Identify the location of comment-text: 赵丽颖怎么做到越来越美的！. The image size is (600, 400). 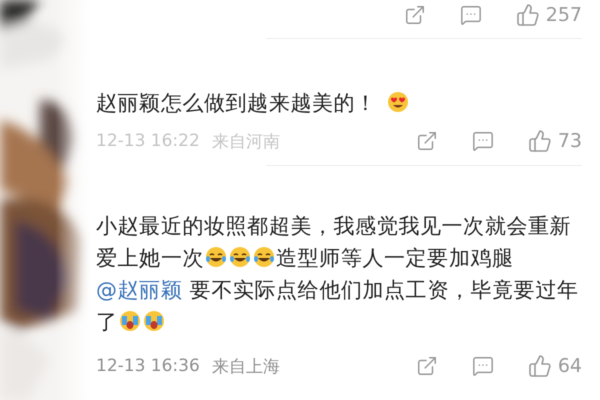
(339, 103).